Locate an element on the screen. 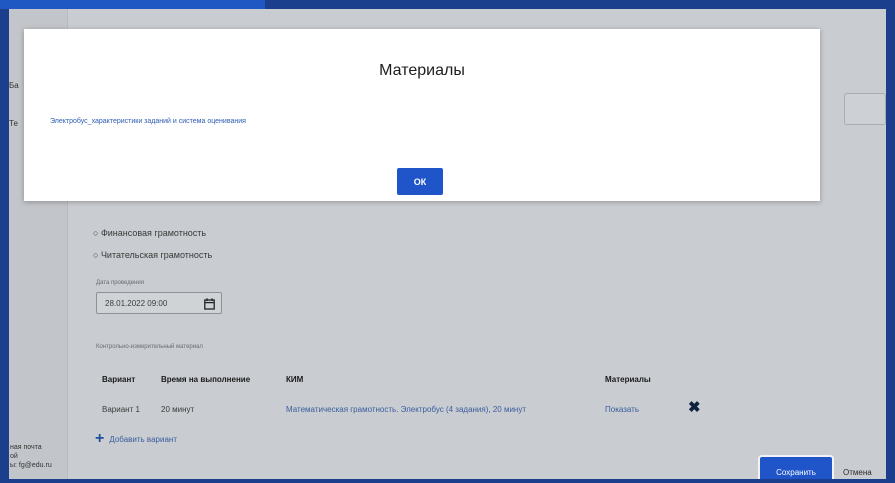  show-materials-link: Показать is located at coordinates (622, 409).